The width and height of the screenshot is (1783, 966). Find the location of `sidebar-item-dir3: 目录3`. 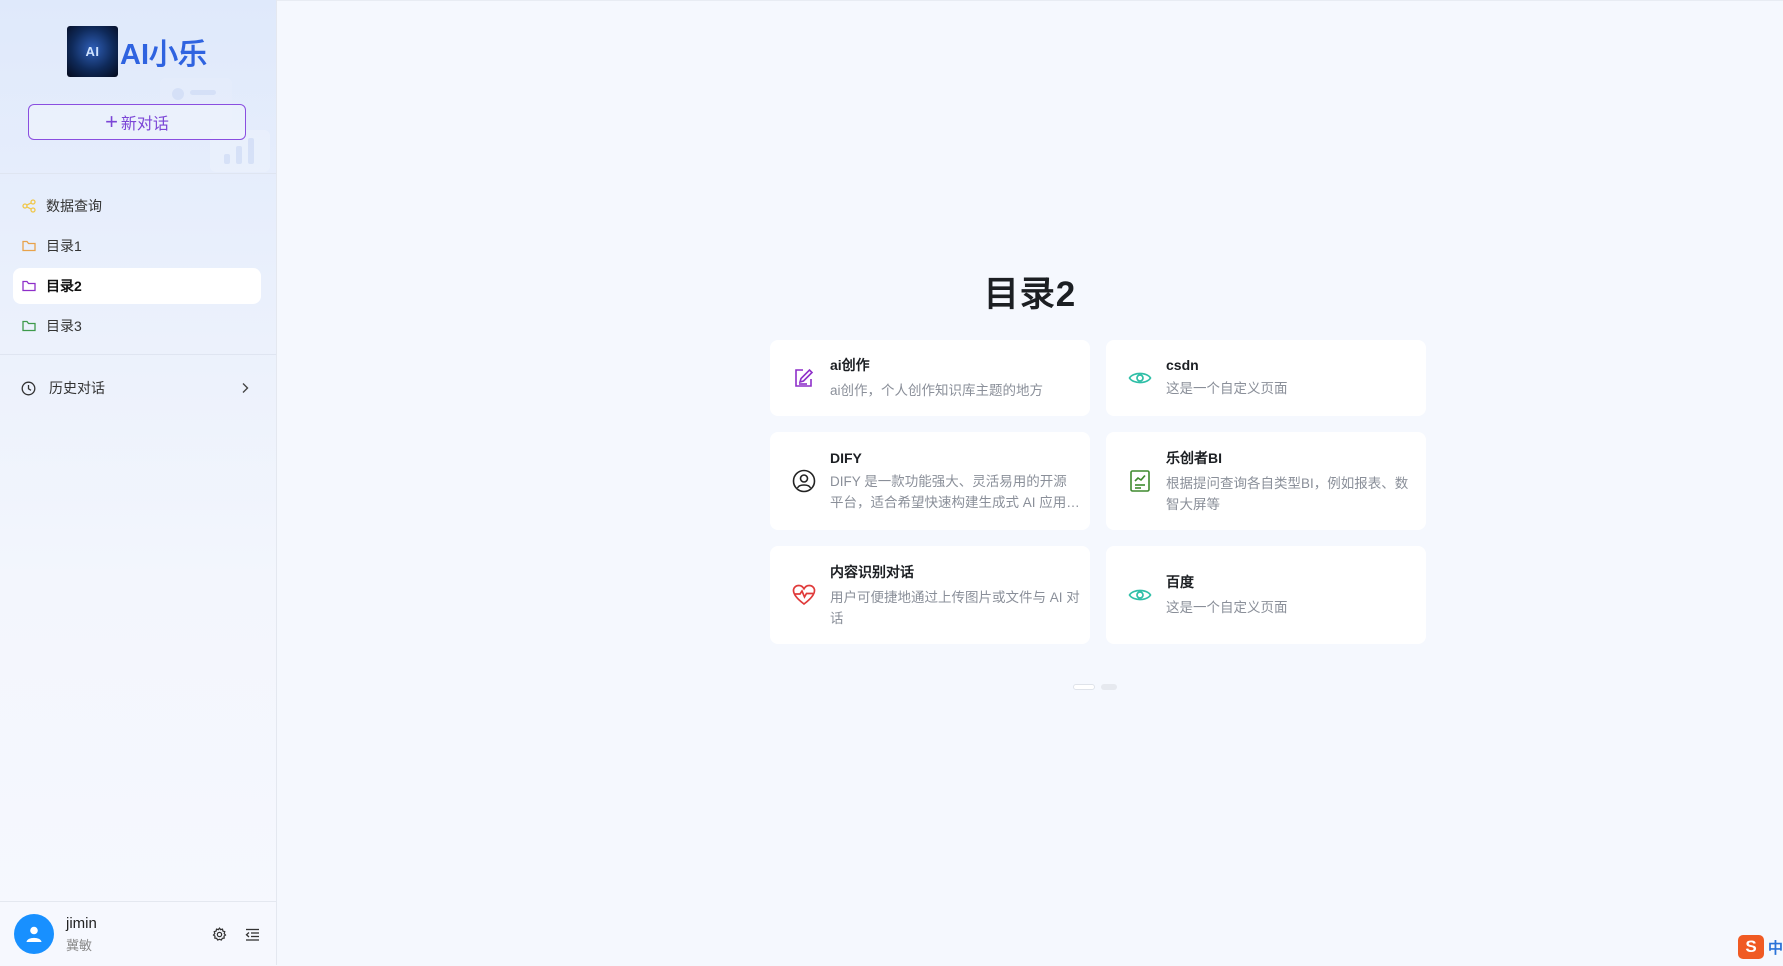

sidebar-item-dir3: 目录3 is located at coordinates (137, 326).